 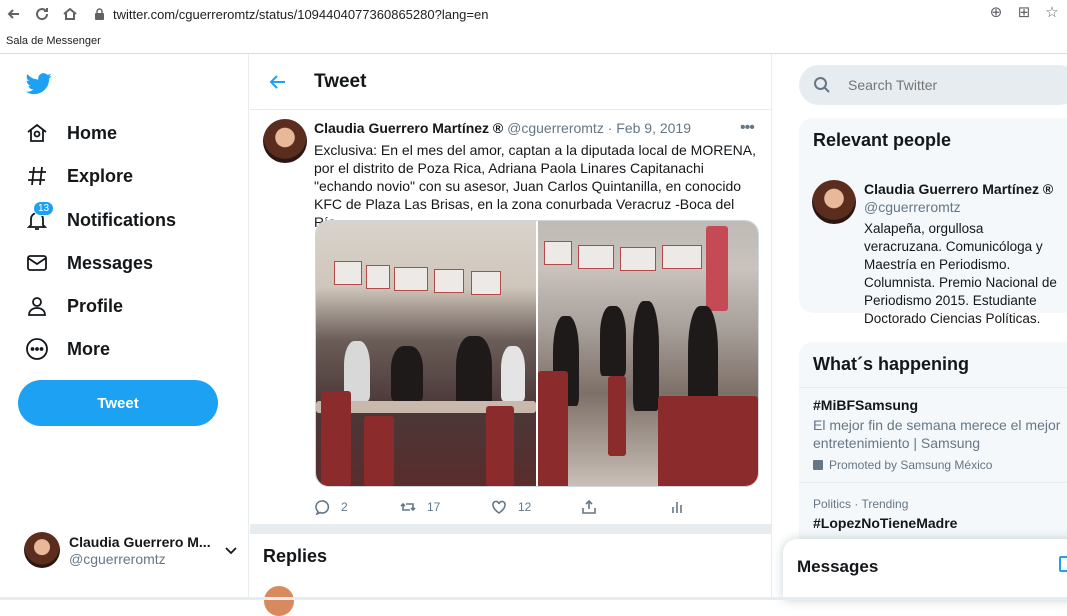 I want to click on nav-home: Home, so click(x=70, y=133).